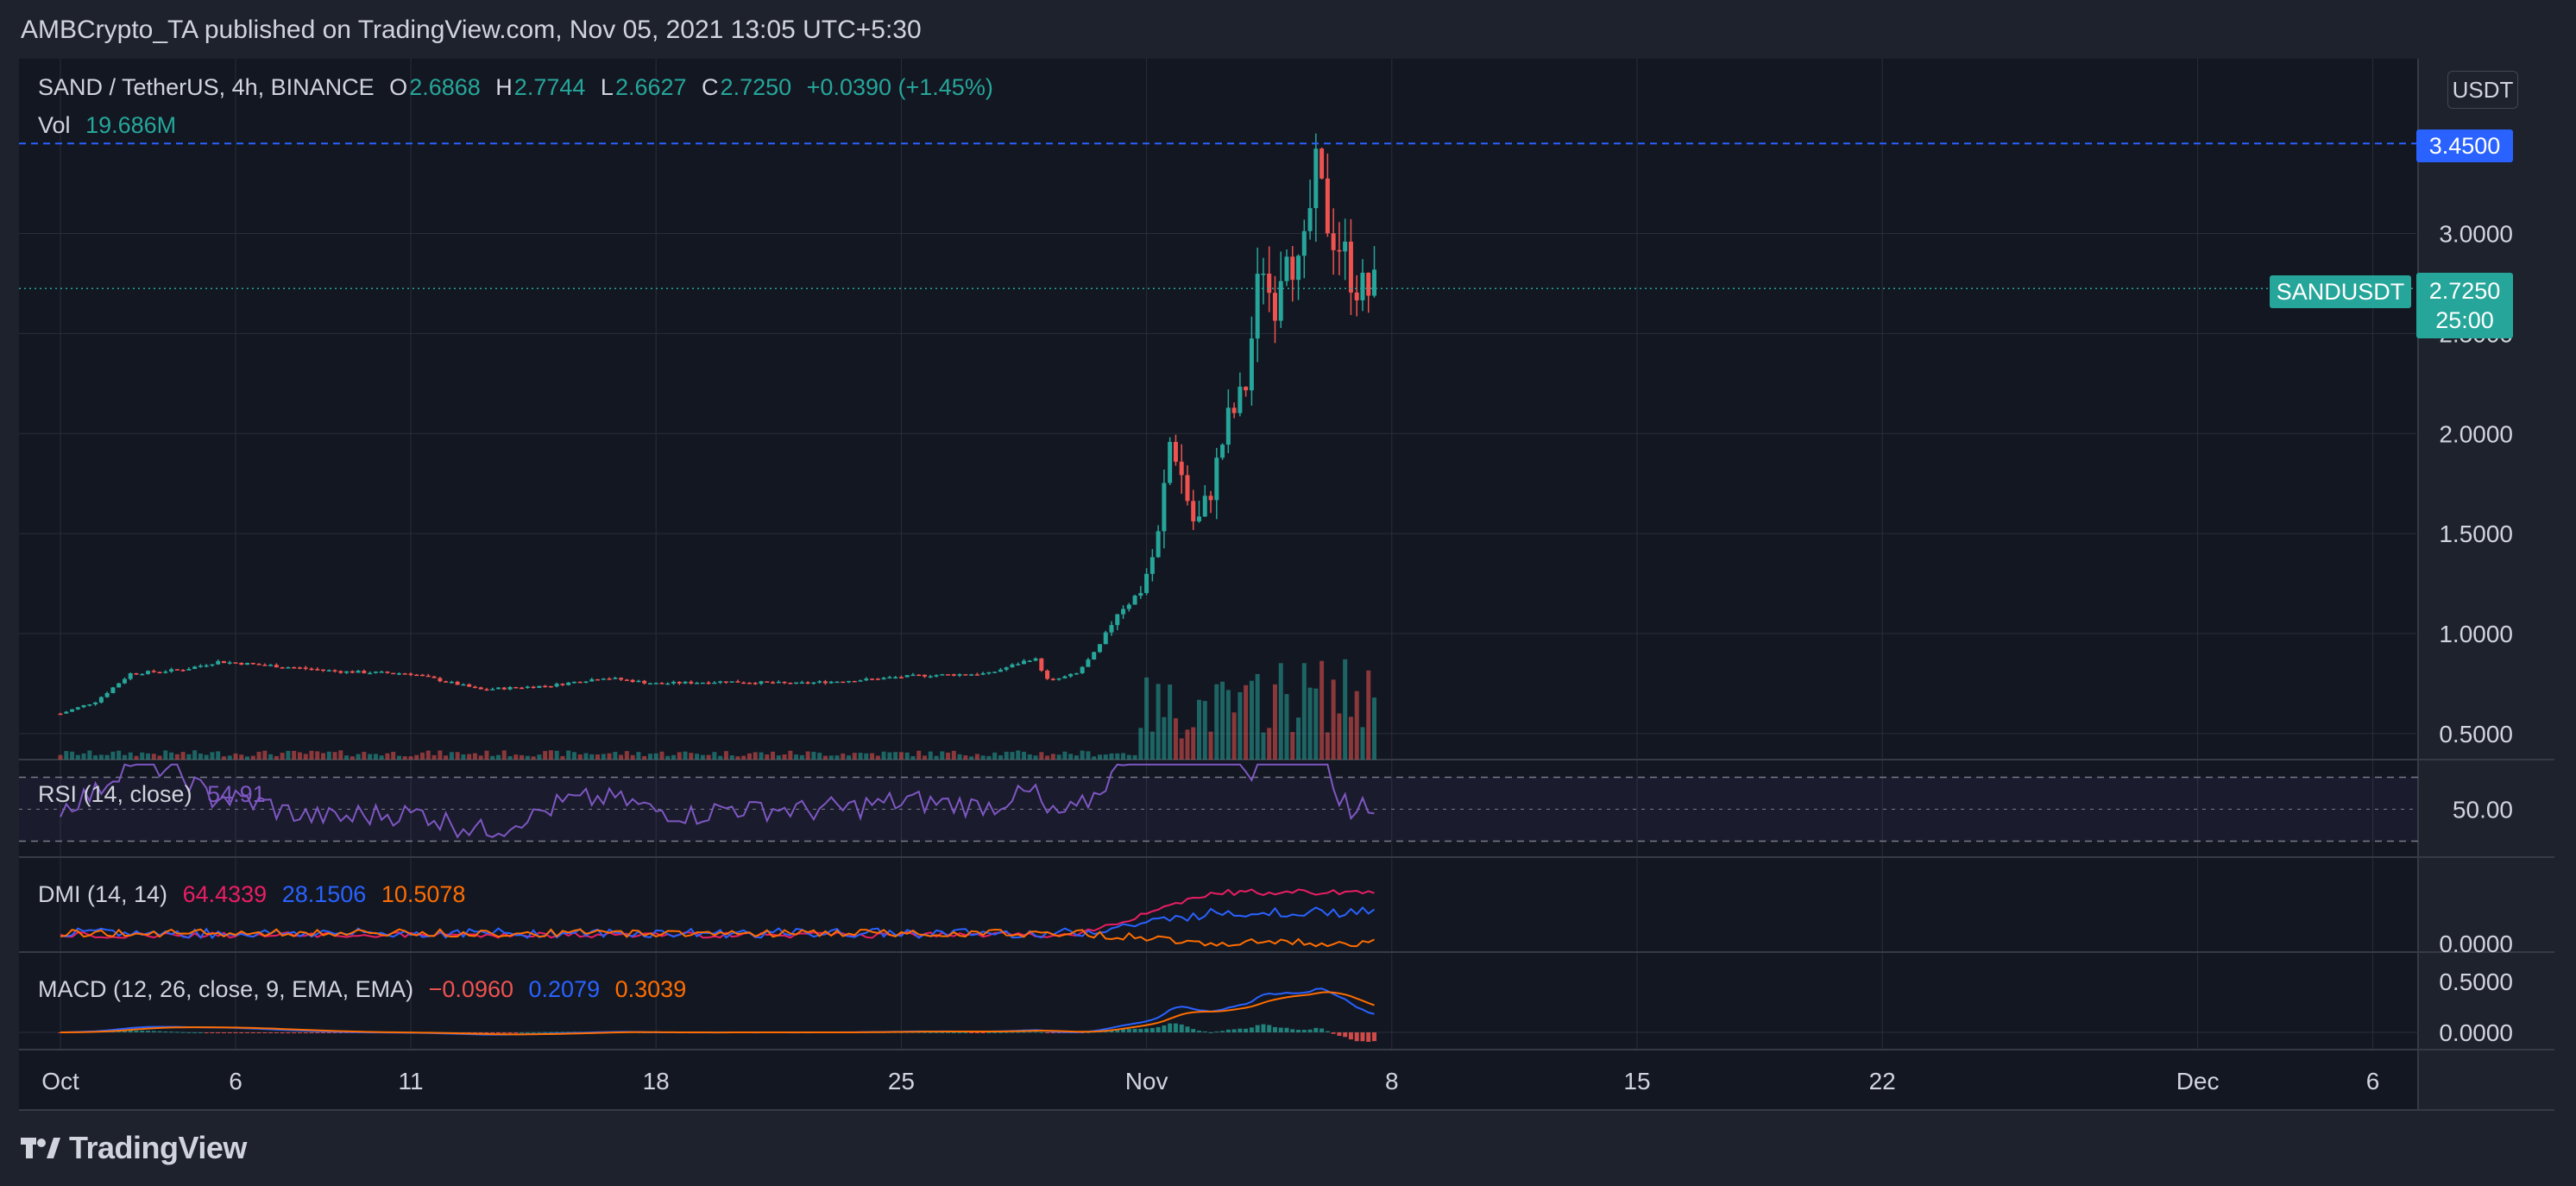  I want to click on volume-value: 19.686M, so click(131, 125).